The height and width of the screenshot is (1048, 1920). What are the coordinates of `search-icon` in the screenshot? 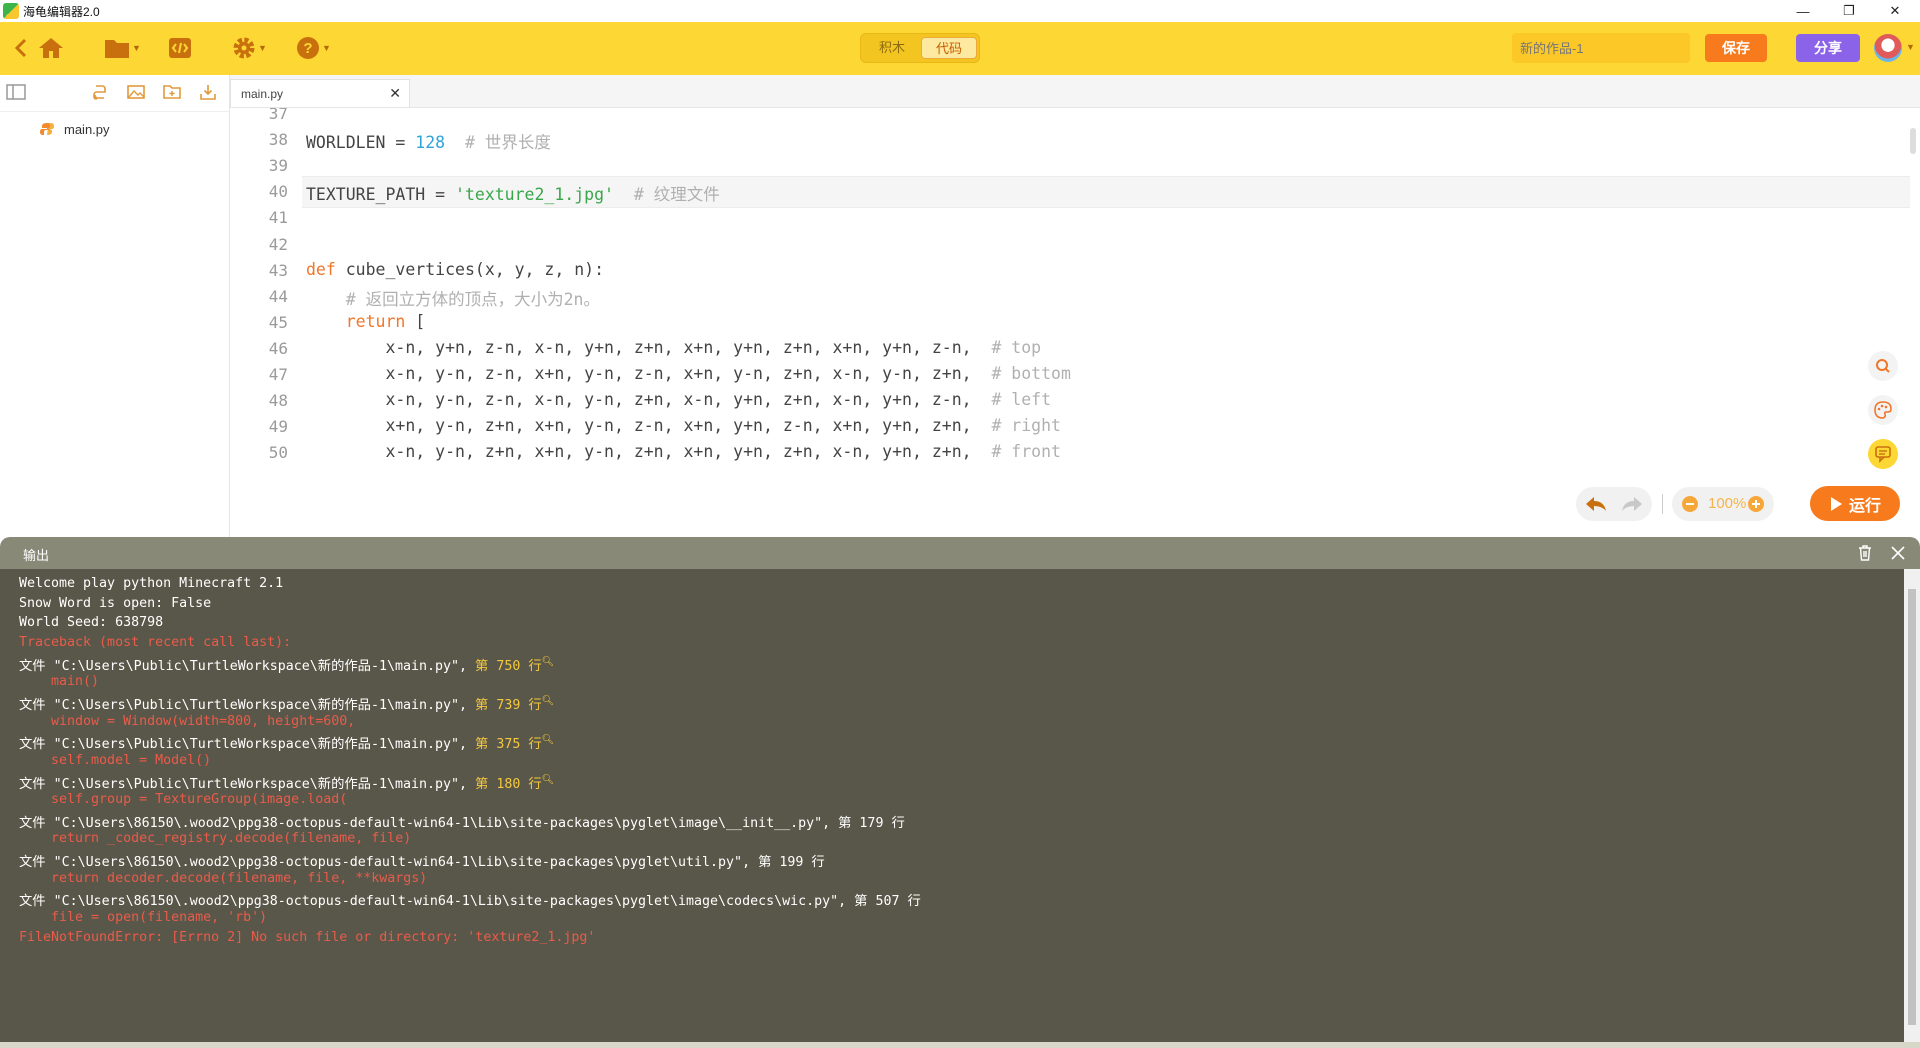 It's located at (1883, 366).